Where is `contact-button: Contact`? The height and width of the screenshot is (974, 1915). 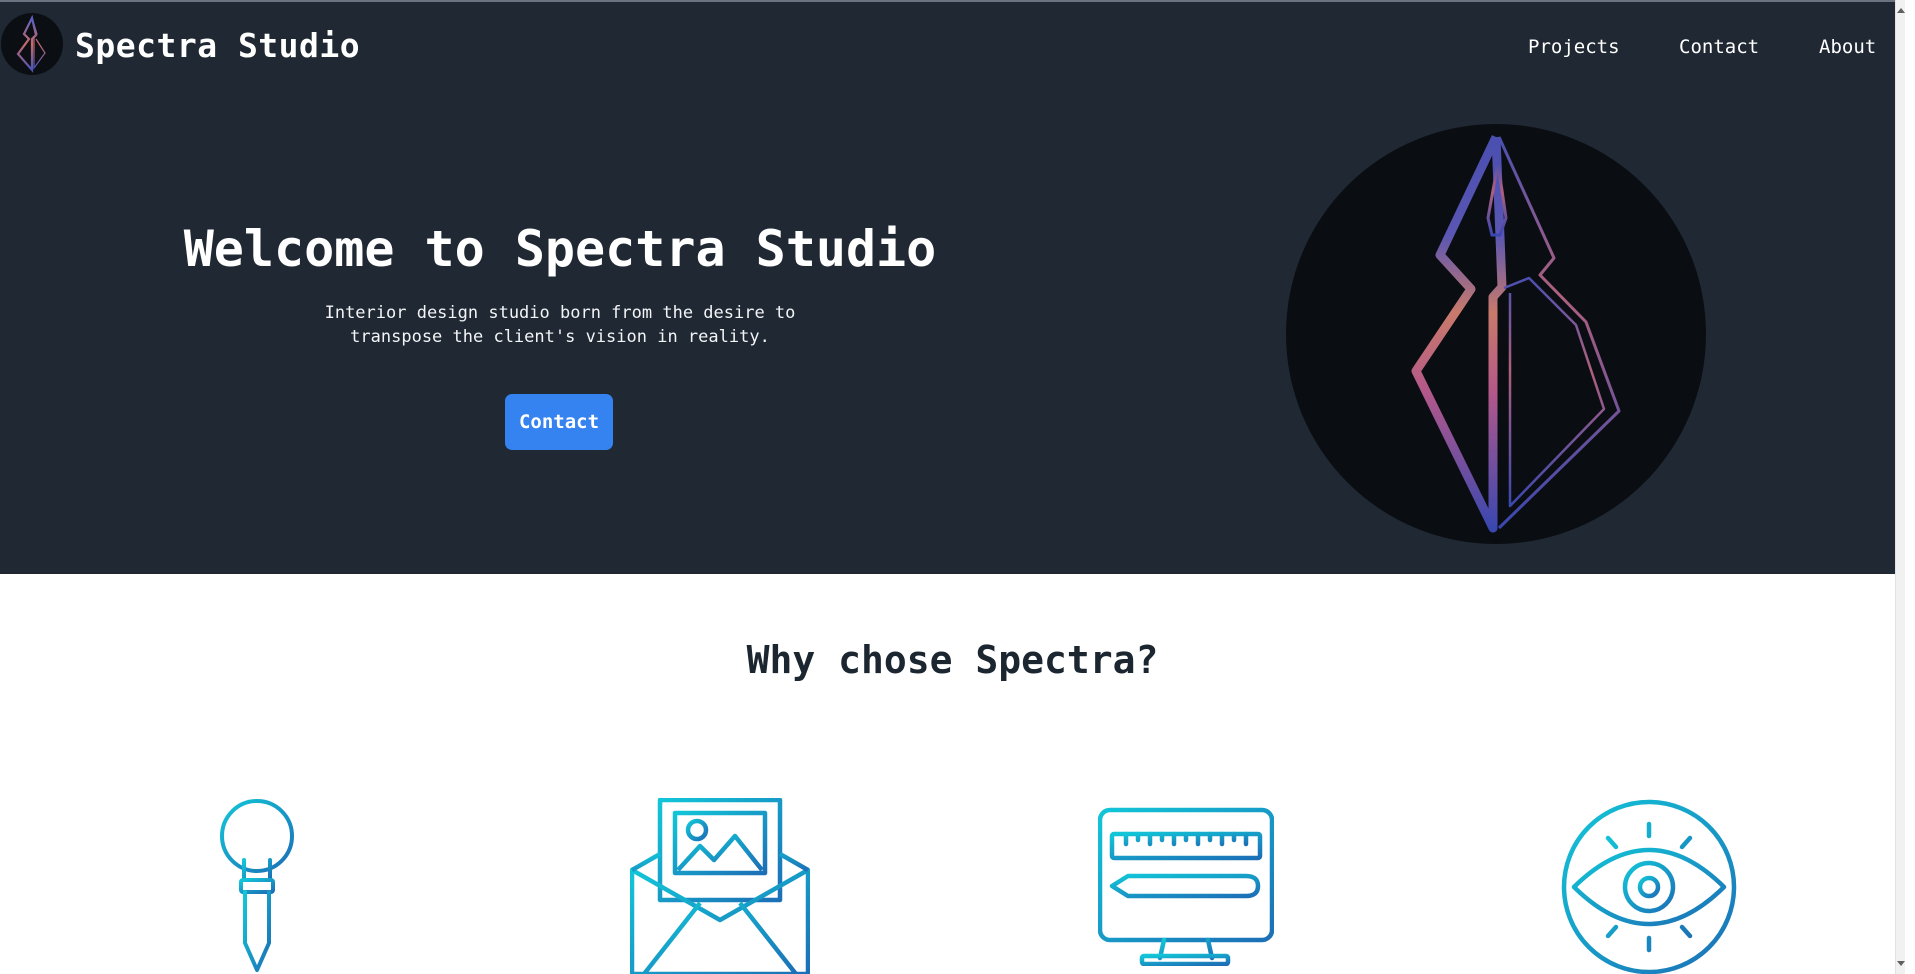
contact-button: Contact is located at coordinates (559, 422).